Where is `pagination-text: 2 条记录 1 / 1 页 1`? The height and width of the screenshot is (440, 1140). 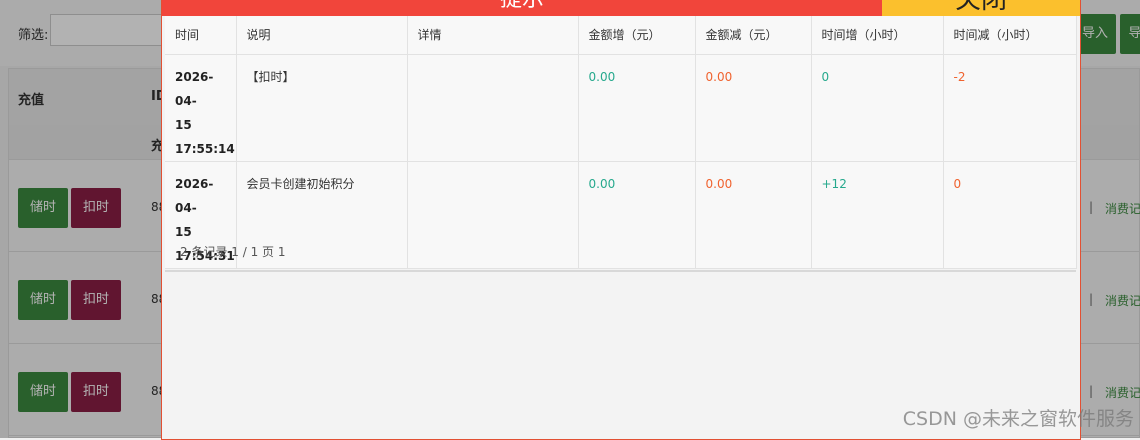
pagination-text: 2 条记录 1 / 1 页 1 is located at coordinates (233, 252).